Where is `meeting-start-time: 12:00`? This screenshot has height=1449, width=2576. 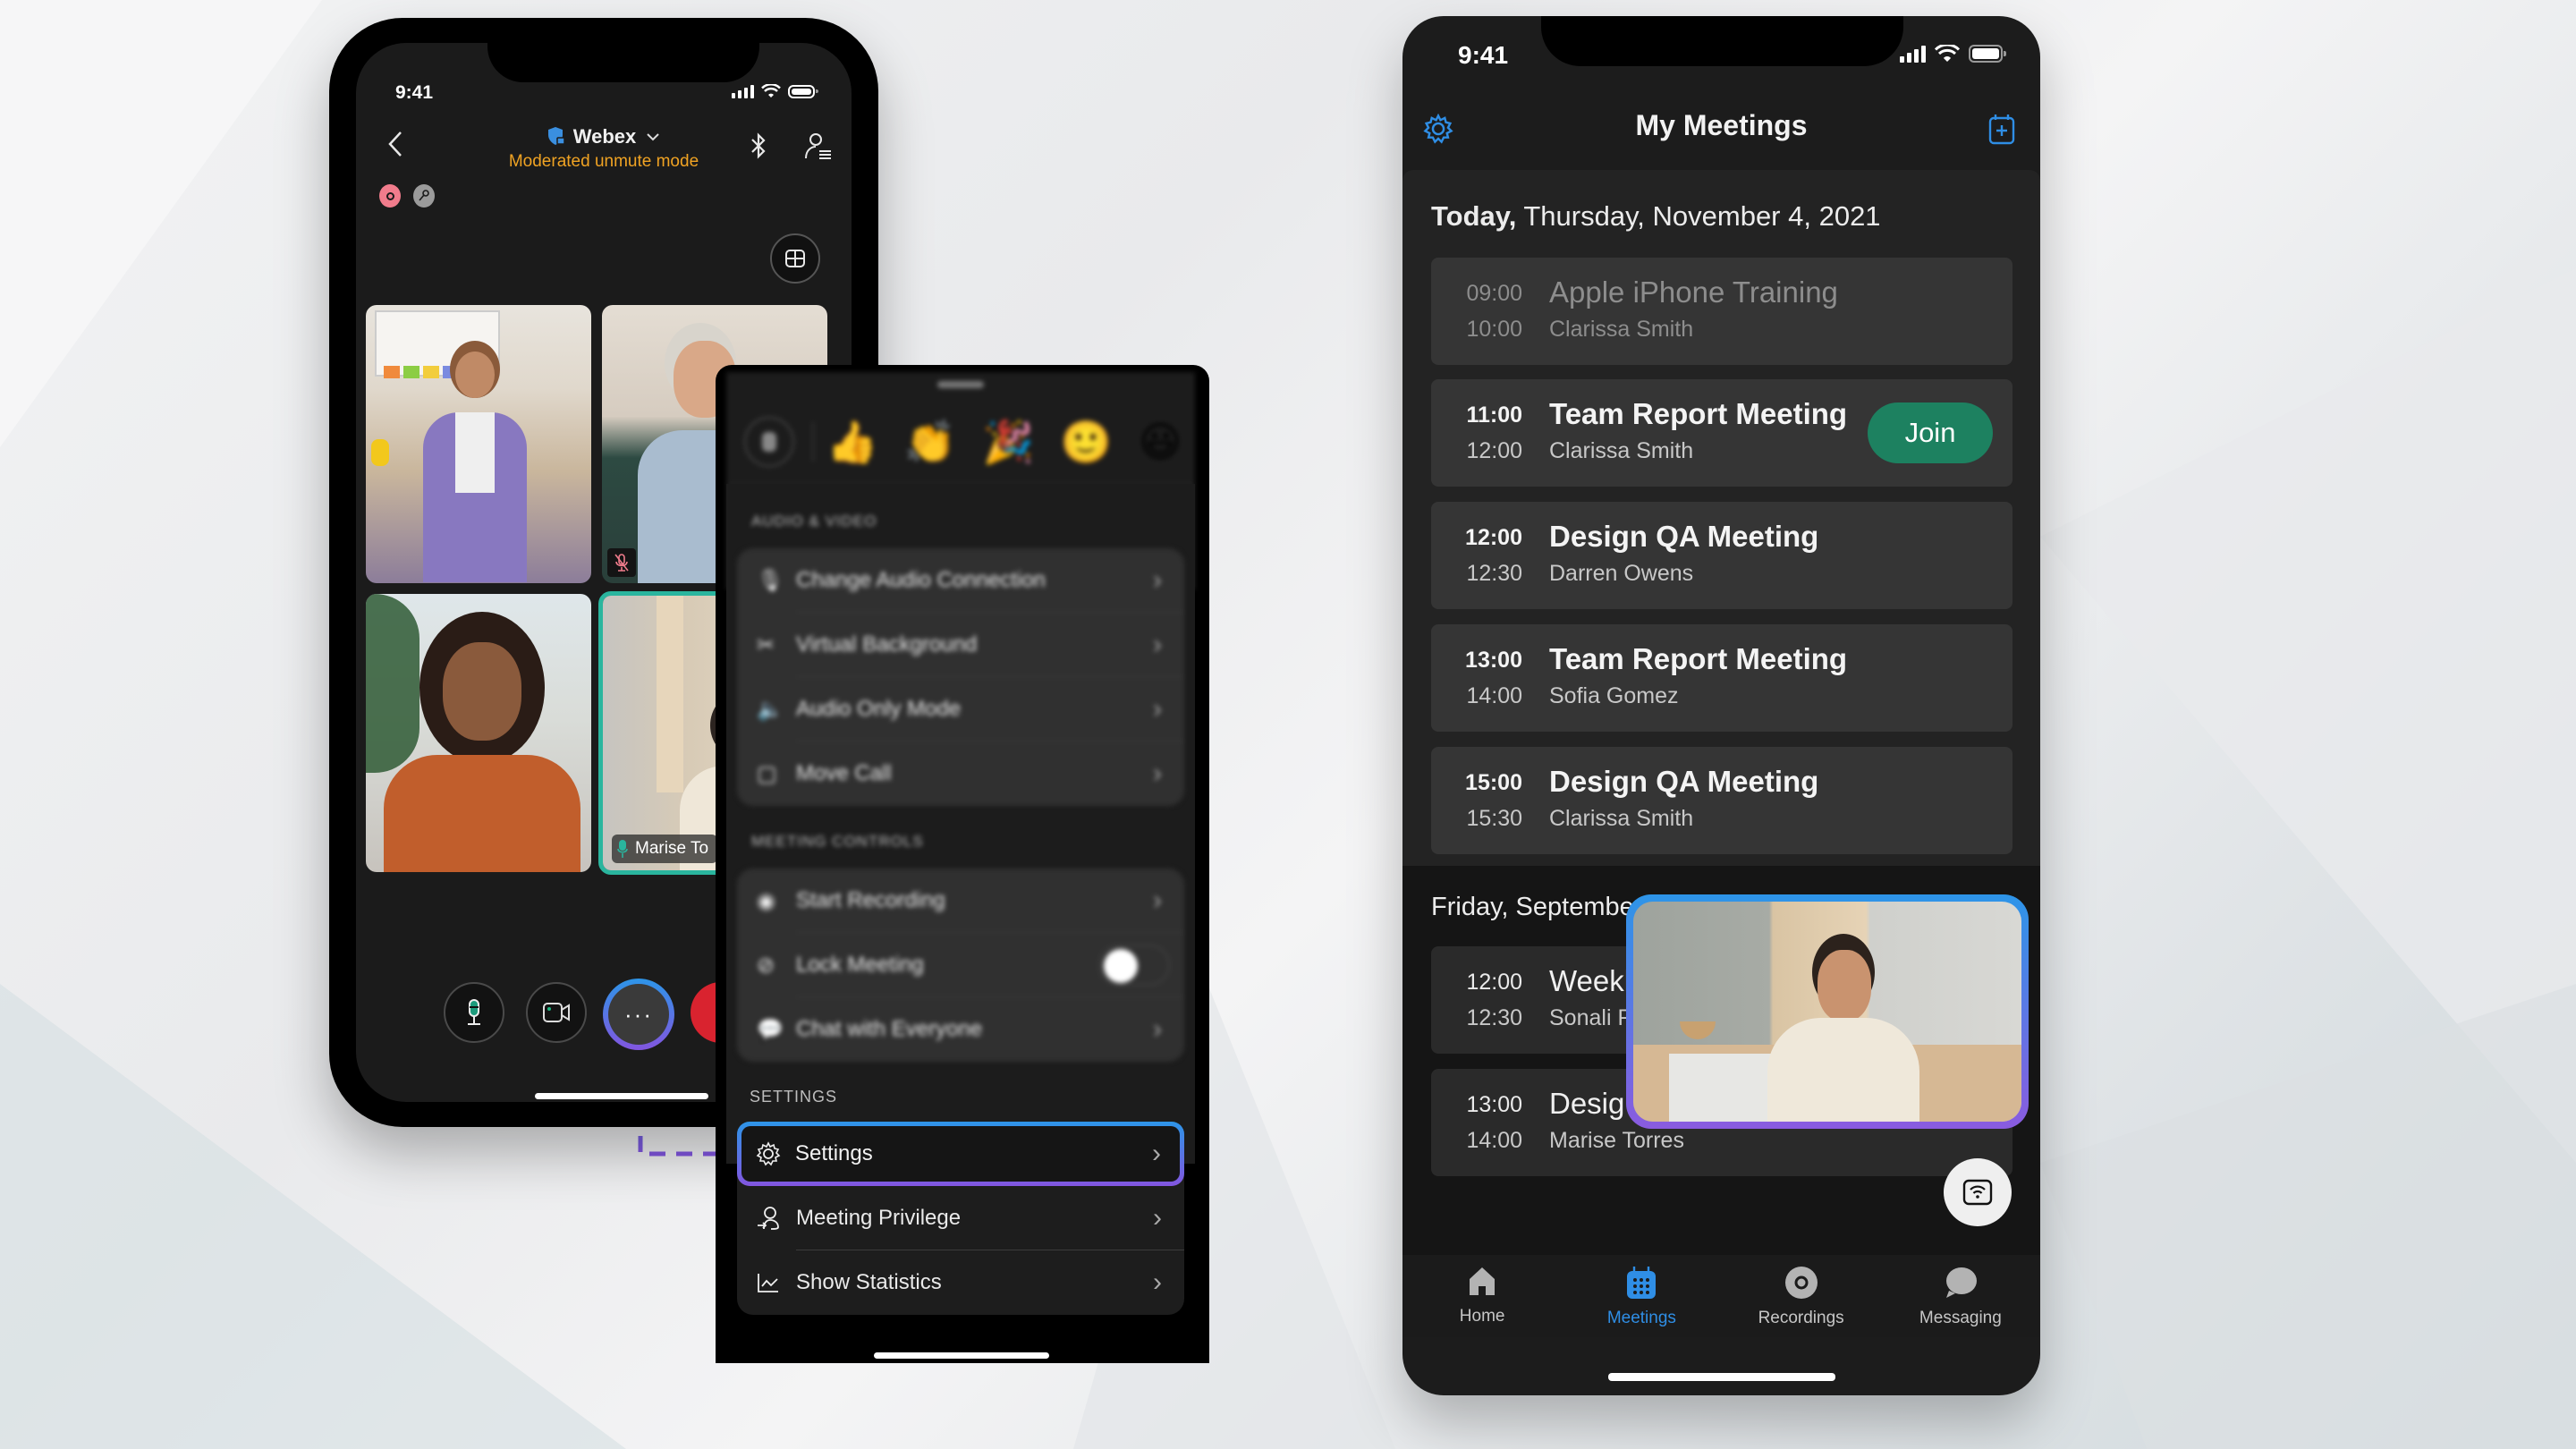 meeting-start-time: 12:00 is located at coordinates (1493, 537).